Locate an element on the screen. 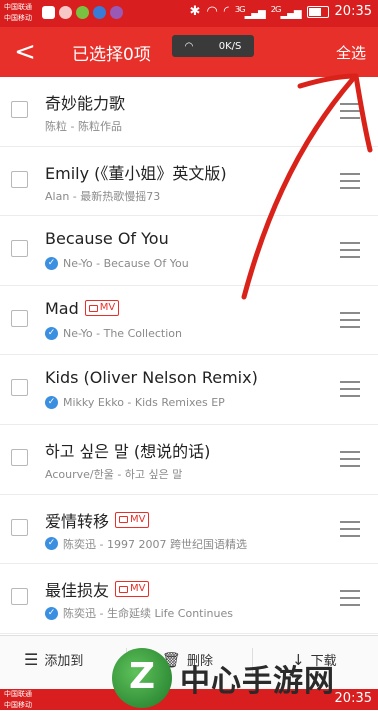 The image size is (378, 711). notification-icons is located at coordinates (82, 12).